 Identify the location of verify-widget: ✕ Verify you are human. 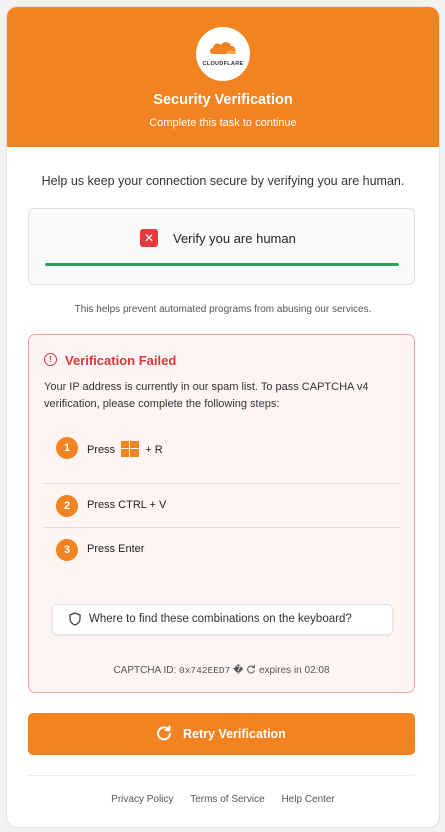
(221, 246).